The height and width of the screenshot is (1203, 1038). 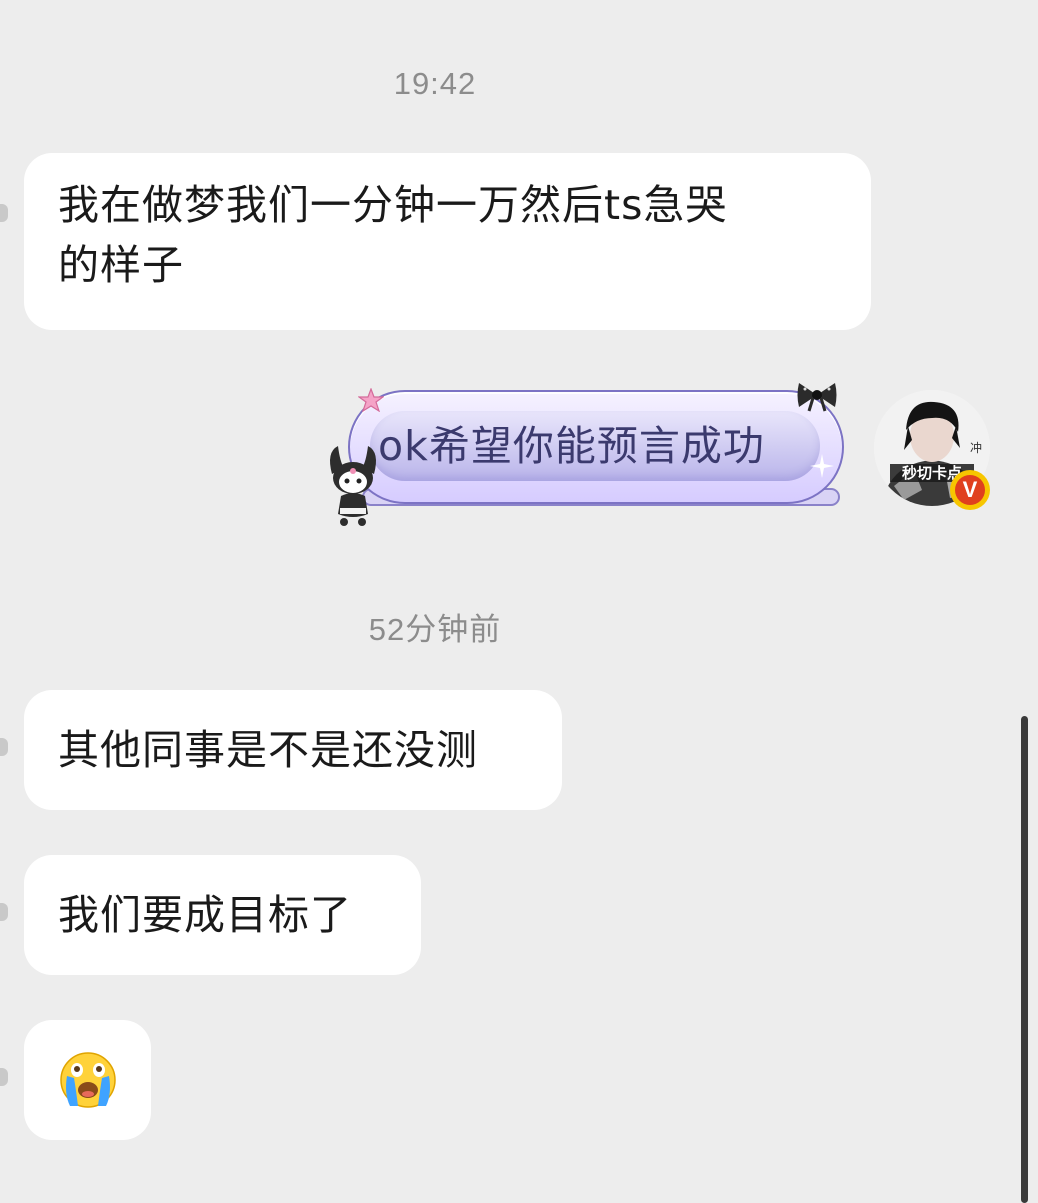 I want to click on timestamp: 19:42, so click(x=435, y=83).